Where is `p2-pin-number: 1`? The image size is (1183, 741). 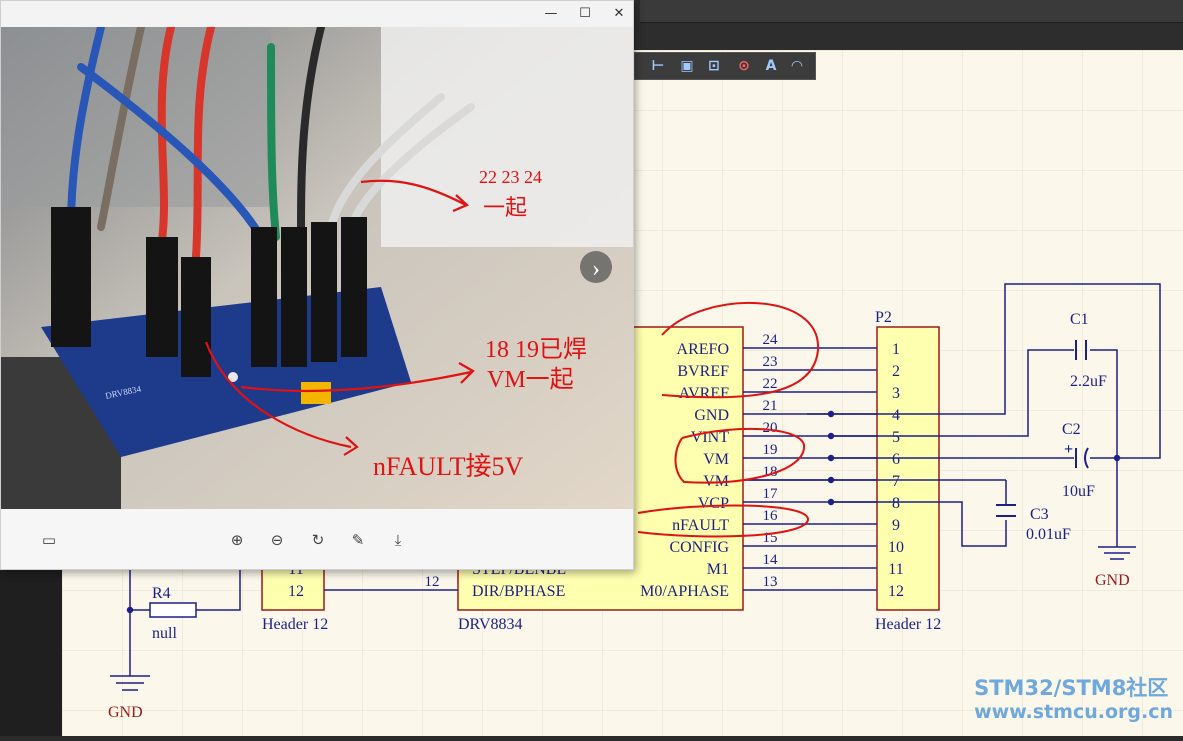
p2-pin-number: 1 is located at coordinates (896, 349).